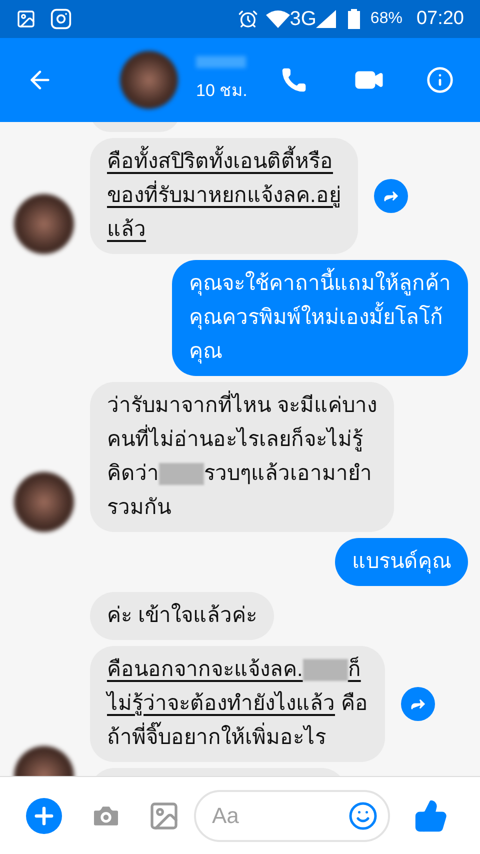 The image size is (480, 854). Describe the element at coordinates (222, 91) in the screenshot. I see `last-active-label: 10 ชม.` at that location.